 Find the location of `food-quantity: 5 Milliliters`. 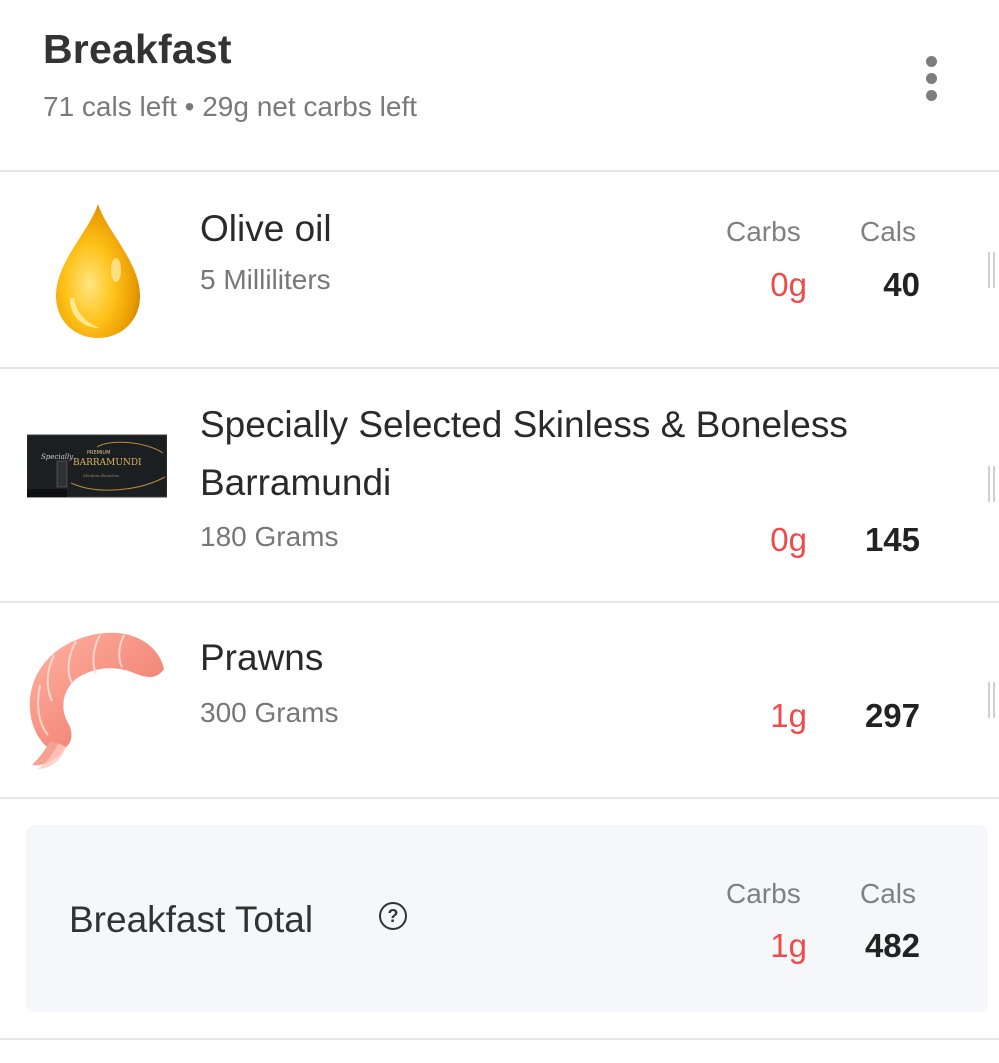

food-quantity: 5 Milliliters is located at coordinates (265, 279).